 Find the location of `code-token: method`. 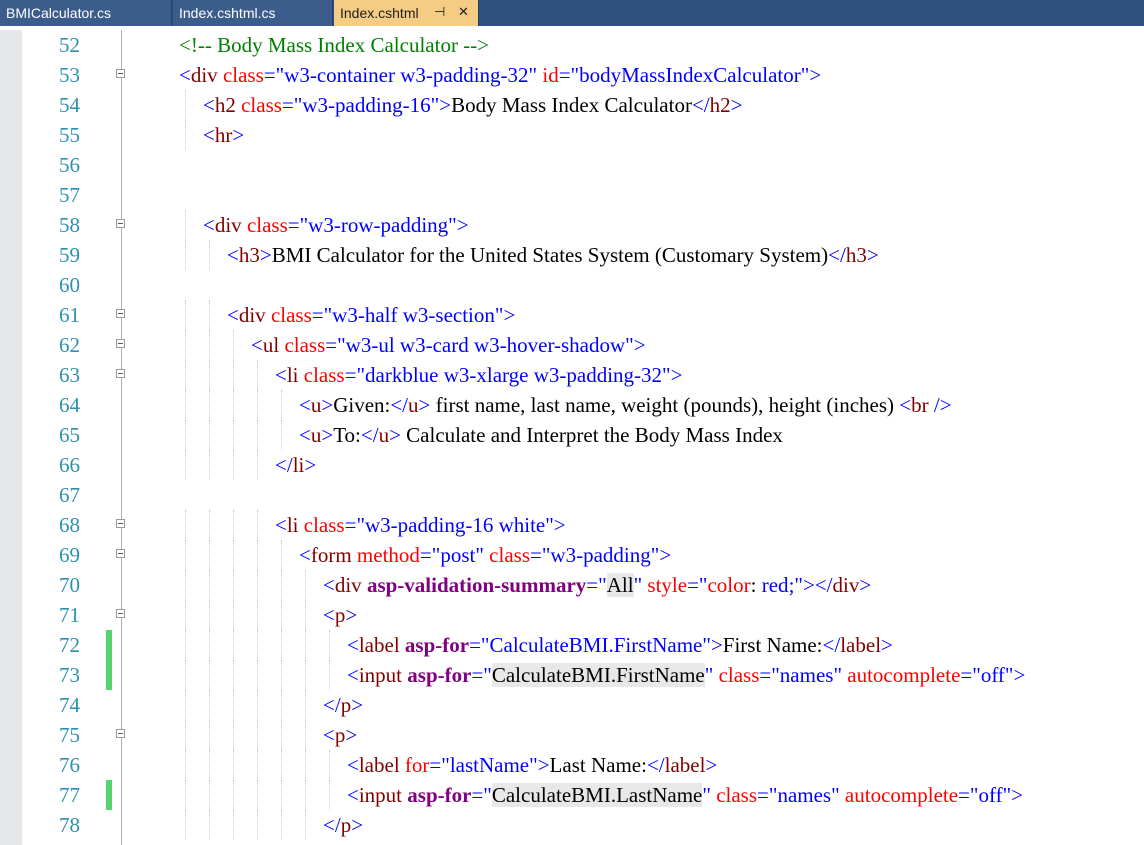

code-token: method is located at coordinates (388, 555).